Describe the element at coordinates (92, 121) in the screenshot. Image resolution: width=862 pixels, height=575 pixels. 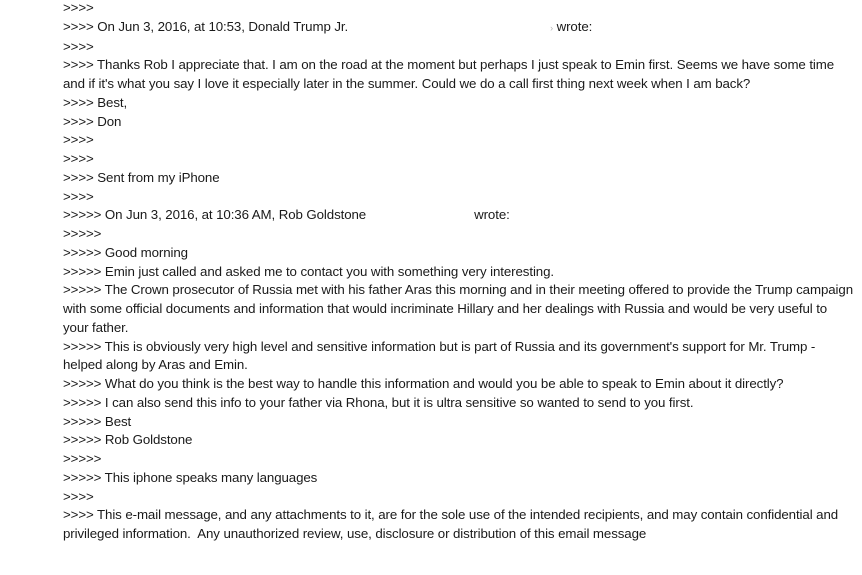
I see `signature-name: >>>> Don` at that location.